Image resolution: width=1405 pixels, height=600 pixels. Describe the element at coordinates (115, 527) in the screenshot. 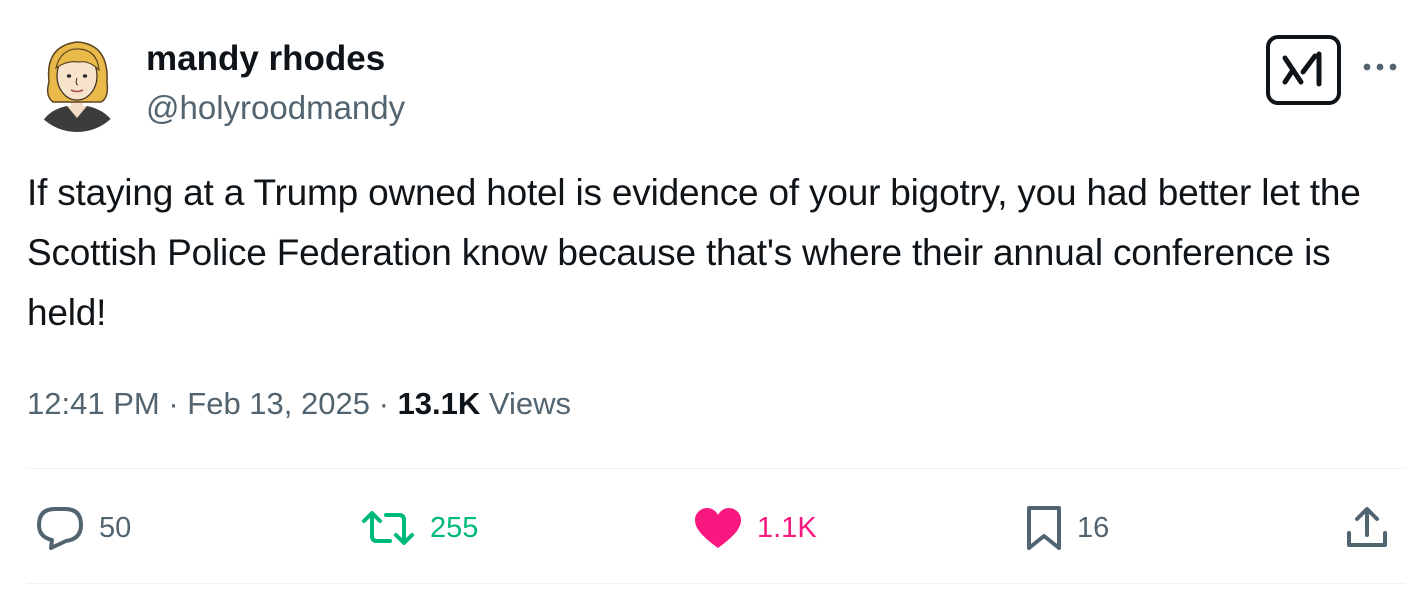

I see `reply-count: 50` at that location.